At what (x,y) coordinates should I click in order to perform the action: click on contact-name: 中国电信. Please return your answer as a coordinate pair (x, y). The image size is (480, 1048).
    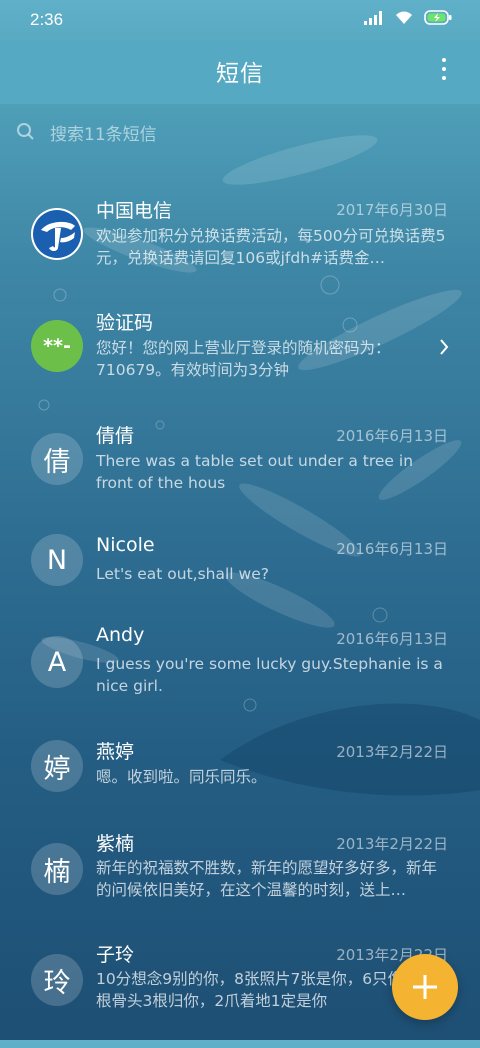
    Looking at the image, I should click on (134, 211).